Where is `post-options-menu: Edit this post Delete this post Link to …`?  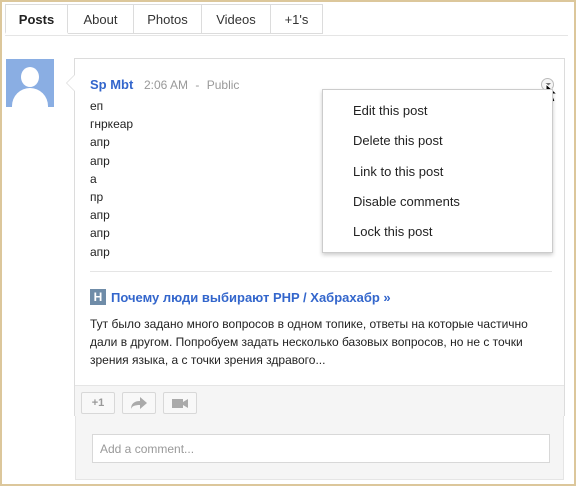 post-options-menu: Edit this post Delete this post Link to … is located at coordinates (437, 171).